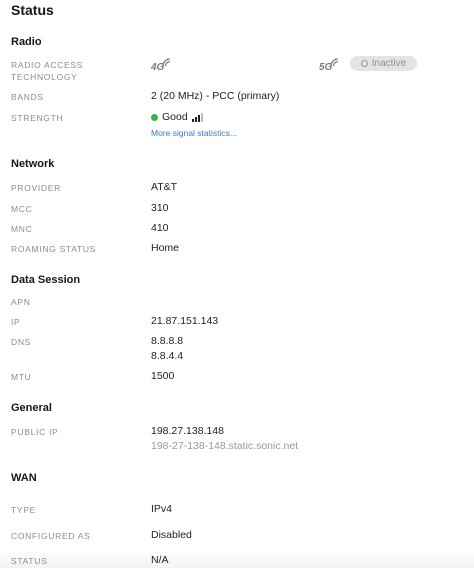 This screenshot has height=568, width=474. What do you see at coordinates (54, 249) in the screenshot?
I see `roaming-status-label: ROAMING STATUS` at bounding box center [54, 249].